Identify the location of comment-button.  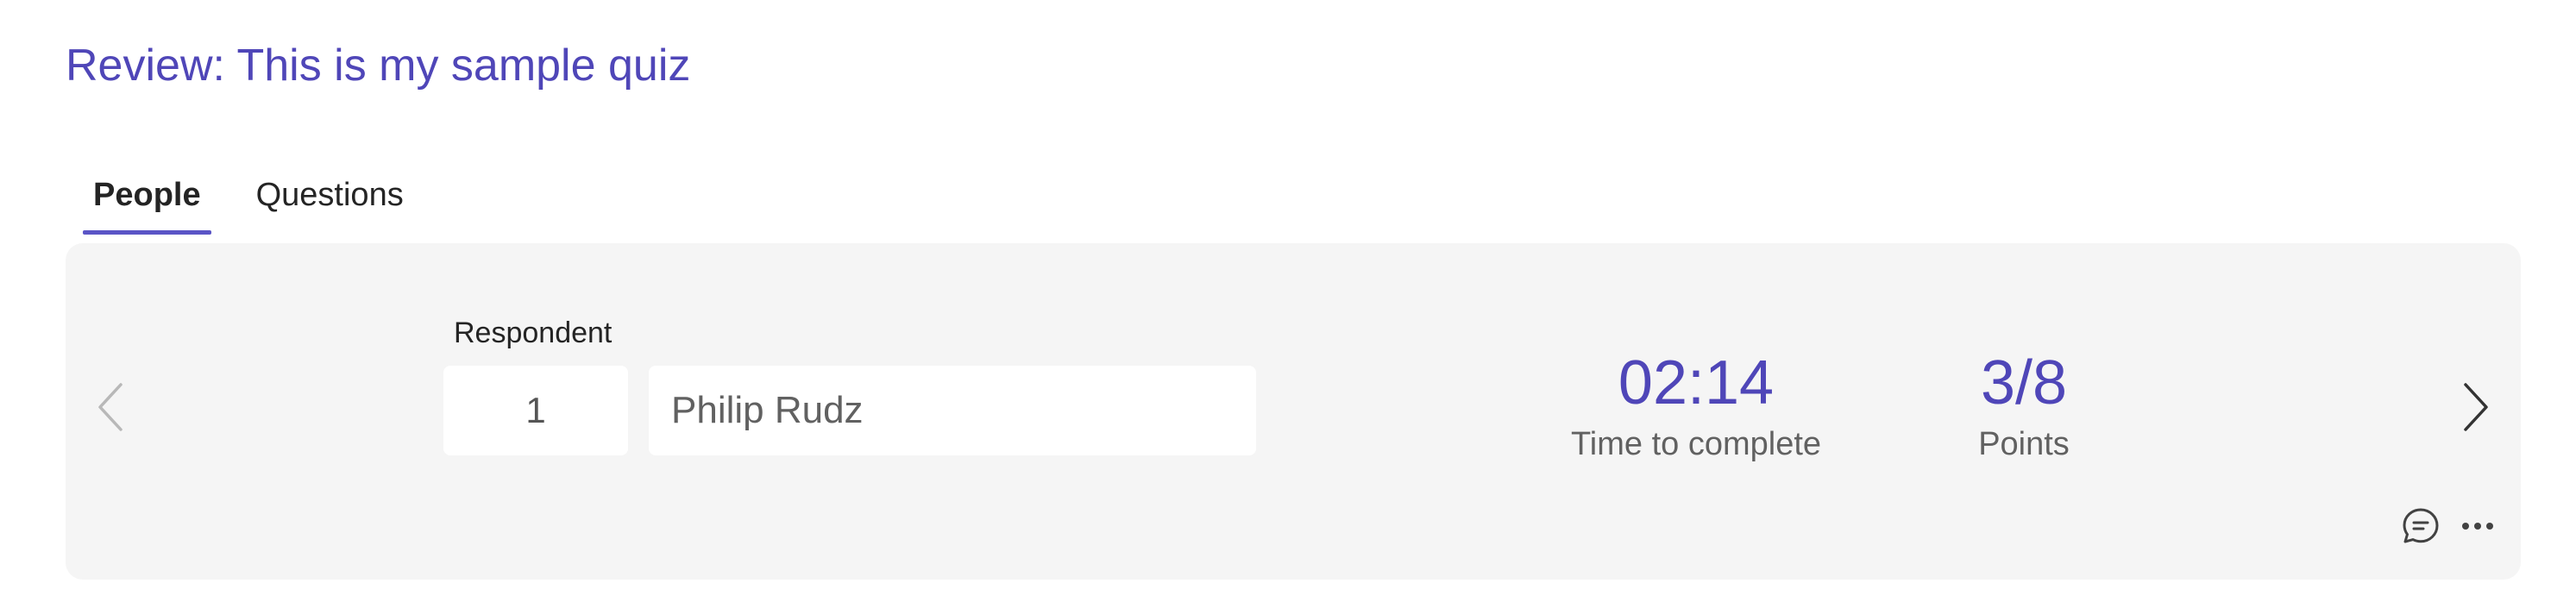
(2421, 526).